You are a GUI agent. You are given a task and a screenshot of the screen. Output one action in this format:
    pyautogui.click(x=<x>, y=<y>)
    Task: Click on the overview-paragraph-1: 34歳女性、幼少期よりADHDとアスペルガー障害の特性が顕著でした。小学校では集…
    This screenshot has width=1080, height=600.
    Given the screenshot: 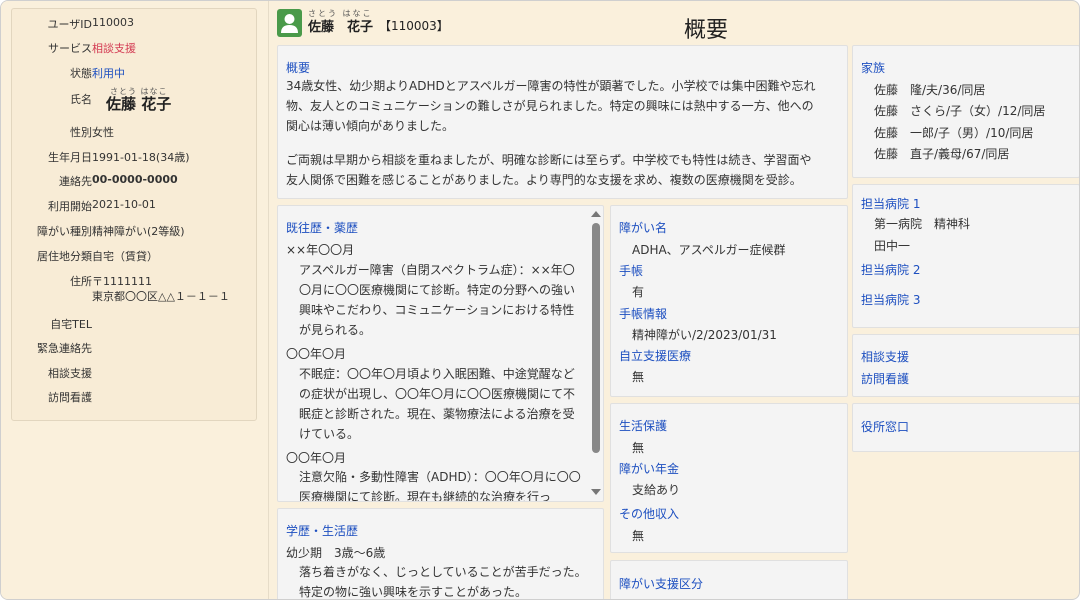 What is the action you would take?
    pyautogui.click(x=551, y=106)
    